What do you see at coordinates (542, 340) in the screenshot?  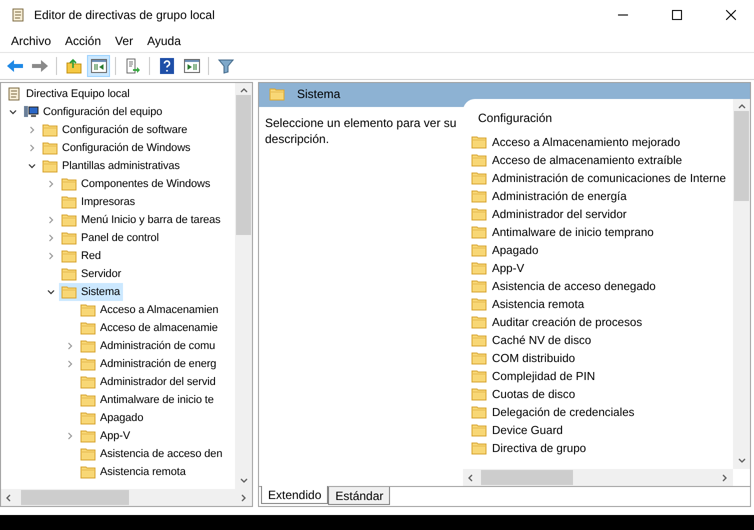 I see `list-item: Caché NV de disco` at bounding box center [542, 340].